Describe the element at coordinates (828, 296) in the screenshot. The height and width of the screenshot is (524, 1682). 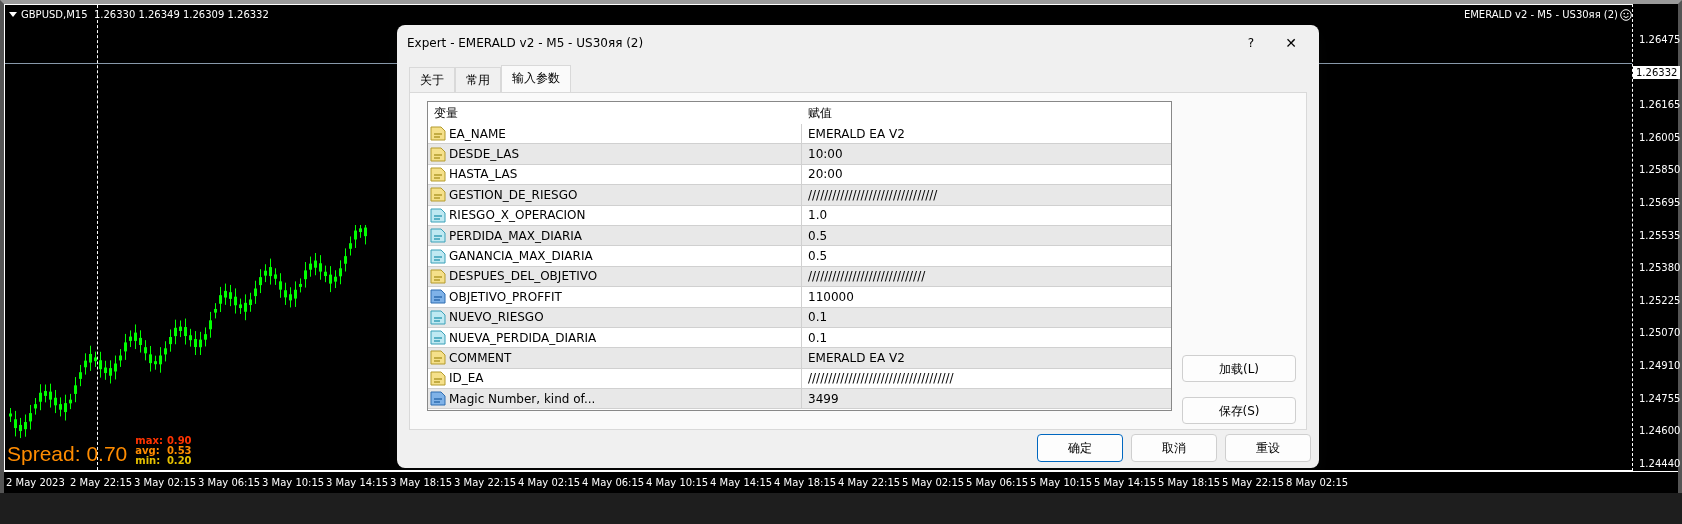
I see `parameter-value: 110000` at that location.